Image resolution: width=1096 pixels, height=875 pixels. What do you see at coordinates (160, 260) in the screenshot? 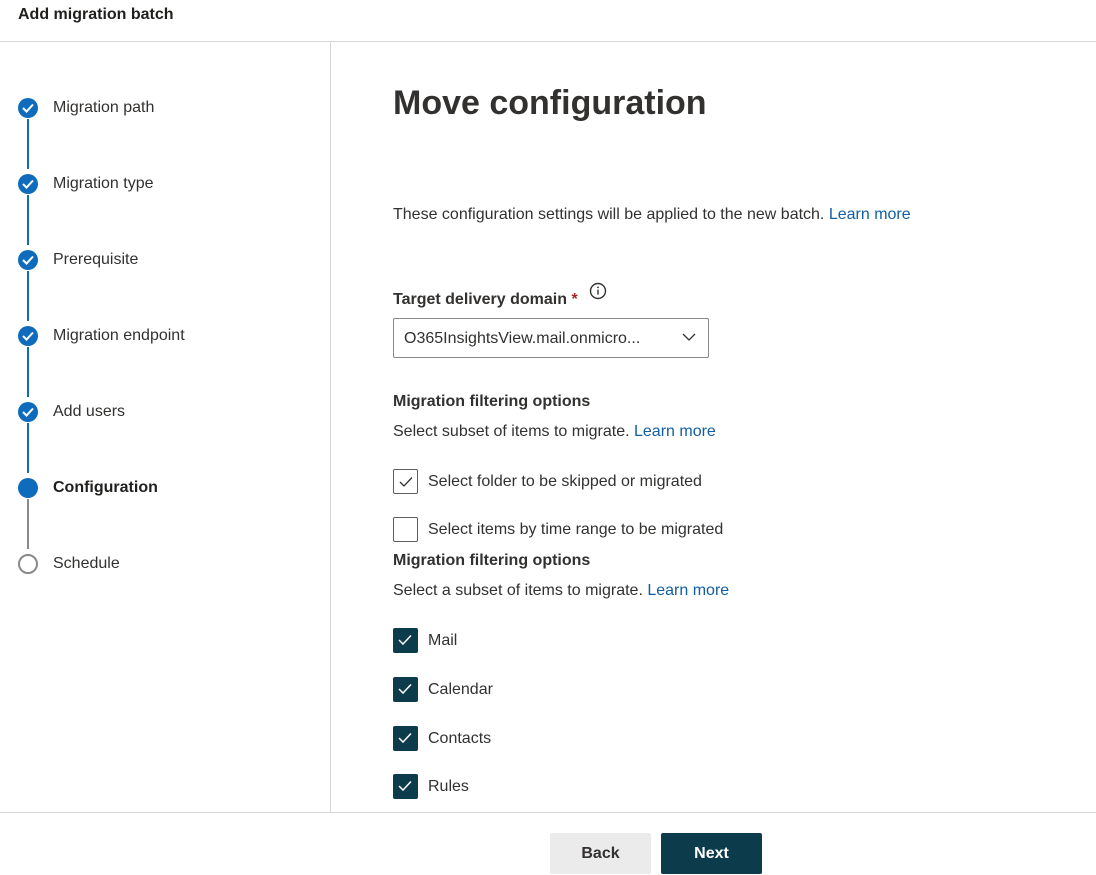
I see `step-prerequisite: Prerequisite` at bounding box center [160, 260].